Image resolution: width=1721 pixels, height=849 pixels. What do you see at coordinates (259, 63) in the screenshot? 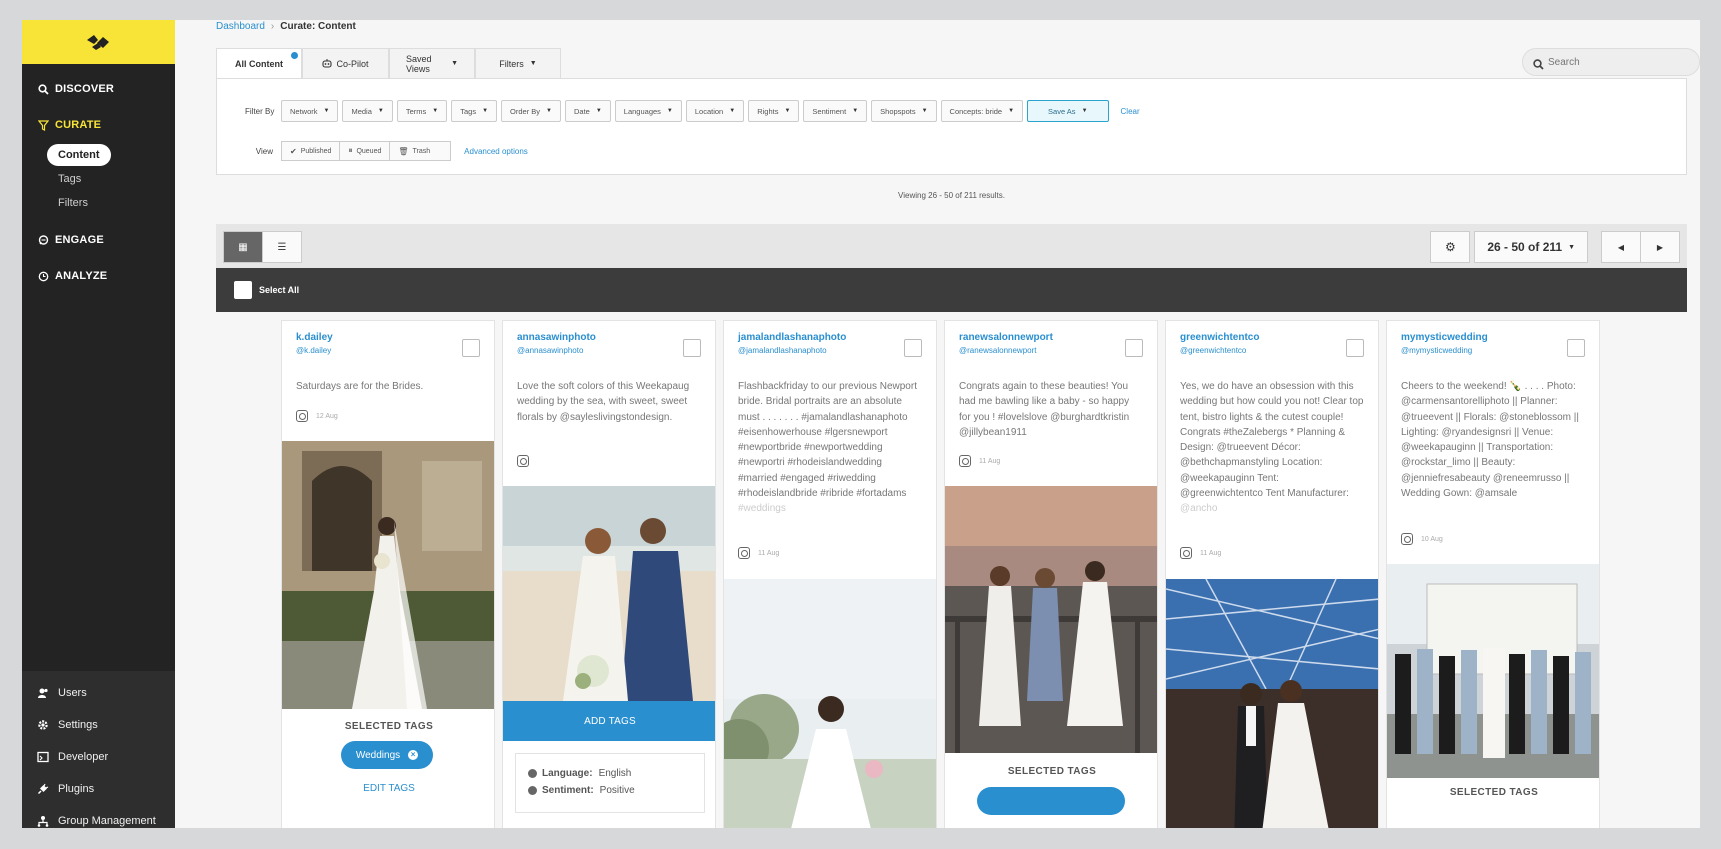
I see `tab-all-content: All Content` at bounding box center [259, 63].